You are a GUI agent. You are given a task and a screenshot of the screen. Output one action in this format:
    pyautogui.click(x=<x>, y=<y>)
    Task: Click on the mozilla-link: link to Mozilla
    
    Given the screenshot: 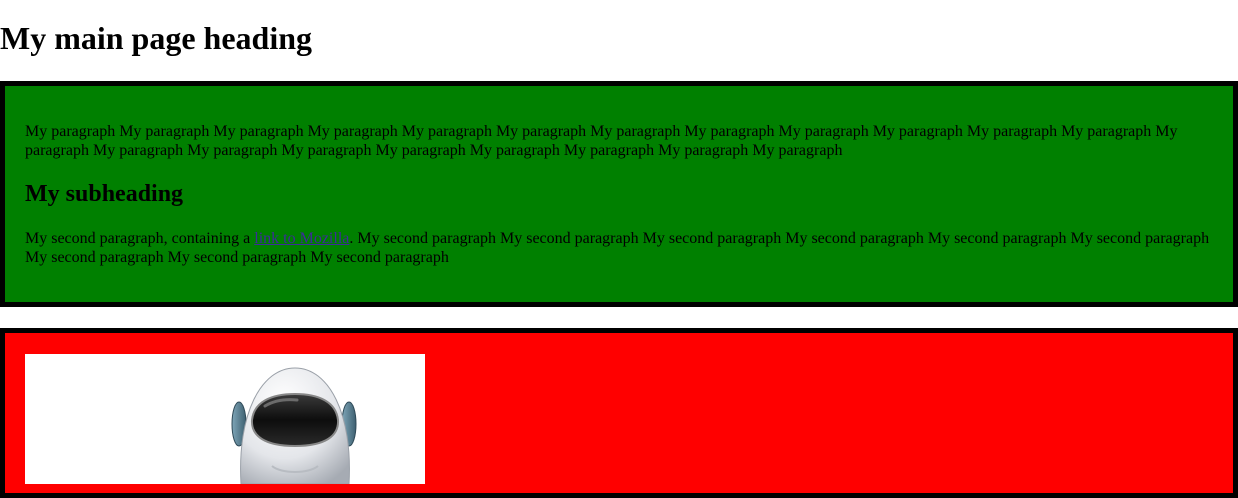 What is the action you would take?
    pyautogui.click(x=301, y=238)
    